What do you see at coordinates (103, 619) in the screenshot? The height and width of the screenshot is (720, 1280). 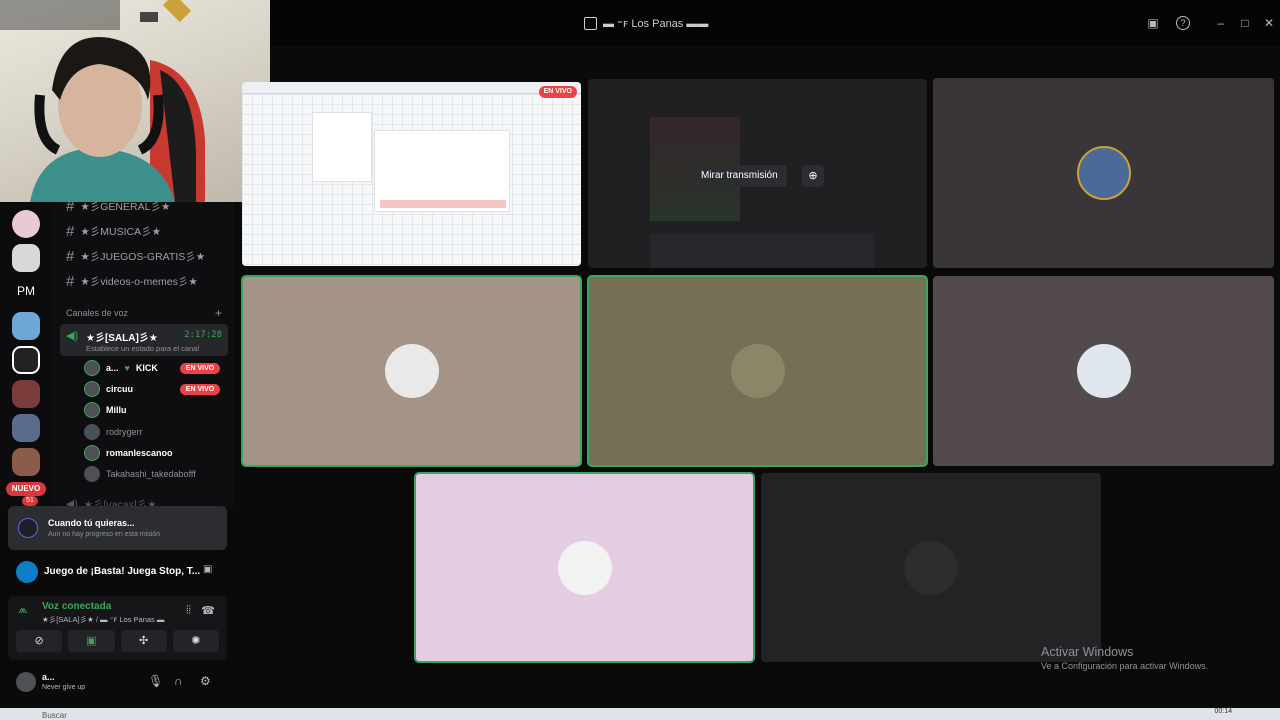 I see `voice-connected-channel: ★彡[SALA]彡★ / ▬ ⁼ꜰ Los Panas ▬` at bounding box center [103, 619].